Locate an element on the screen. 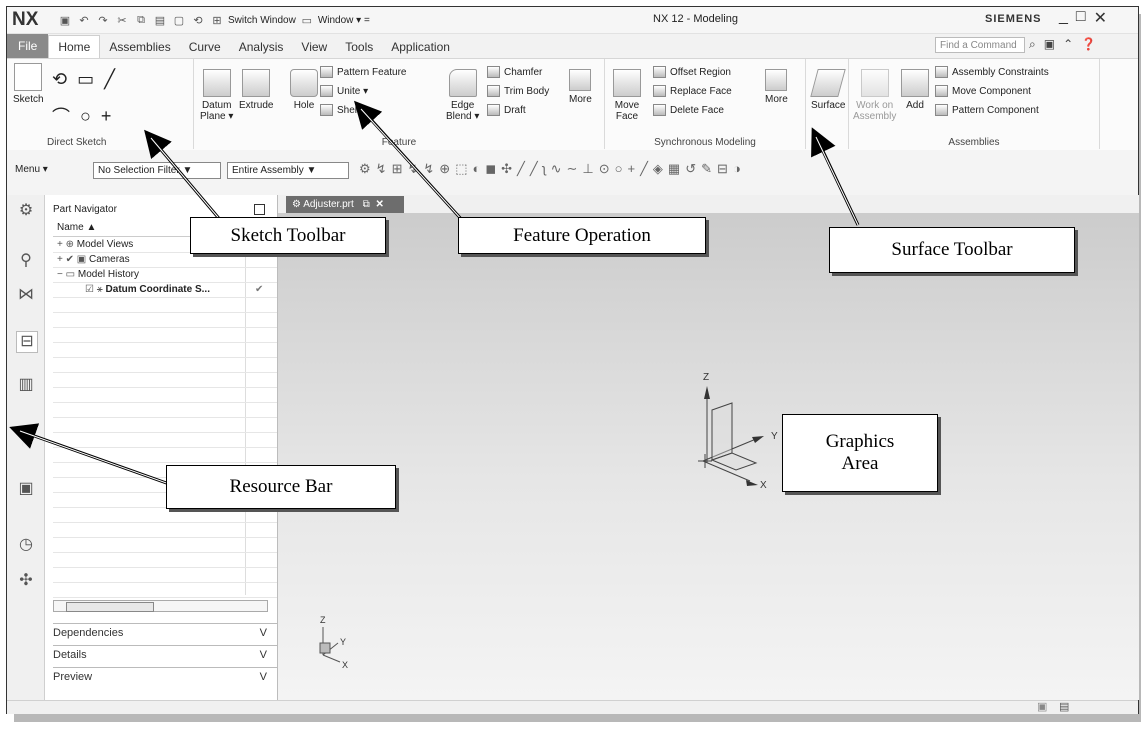 The image size is (1141, 730). collapse-ribbon-icon: ⌃ is located at coordinates (1068, 44).